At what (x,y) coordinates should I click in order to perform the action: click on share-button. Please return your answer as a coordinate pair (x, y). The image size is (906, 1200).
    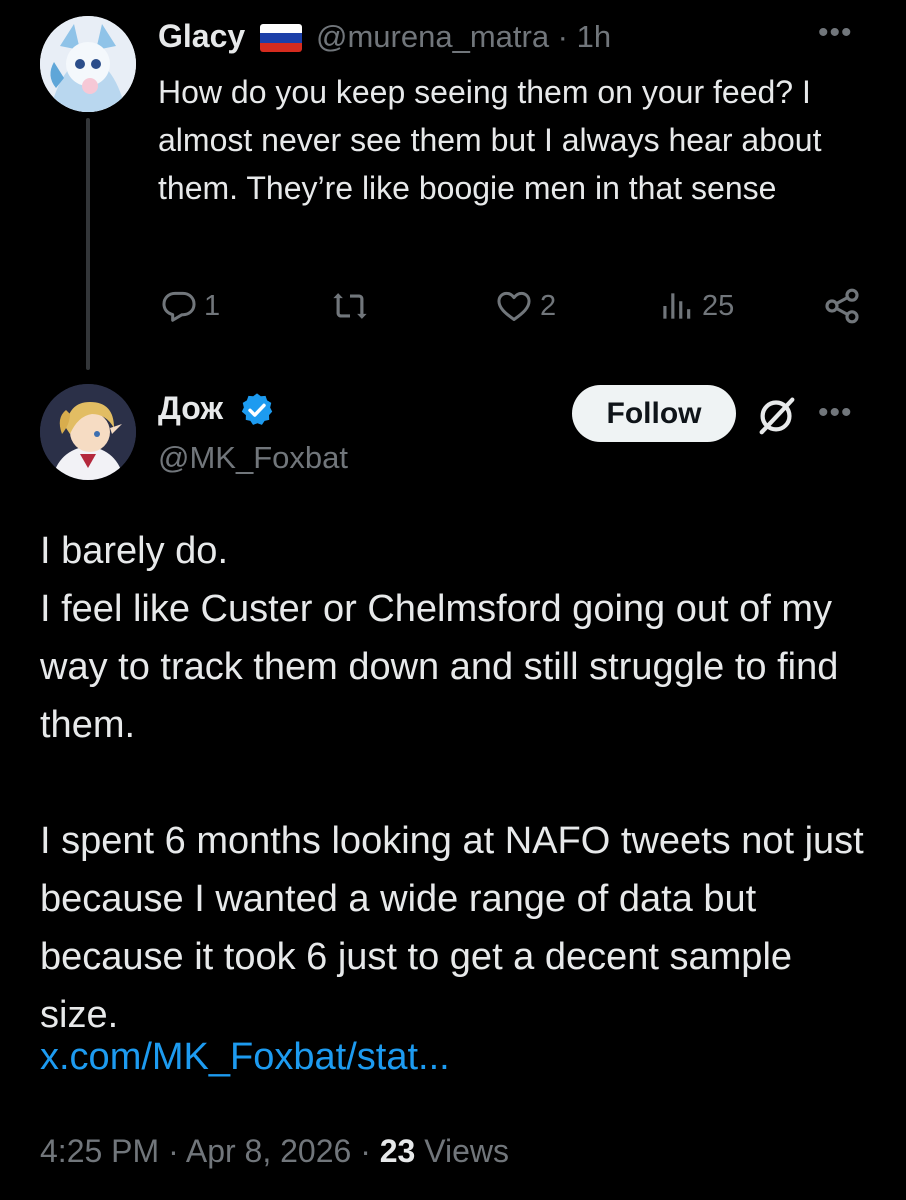
    Looking at the image, I should click on (842, 306).